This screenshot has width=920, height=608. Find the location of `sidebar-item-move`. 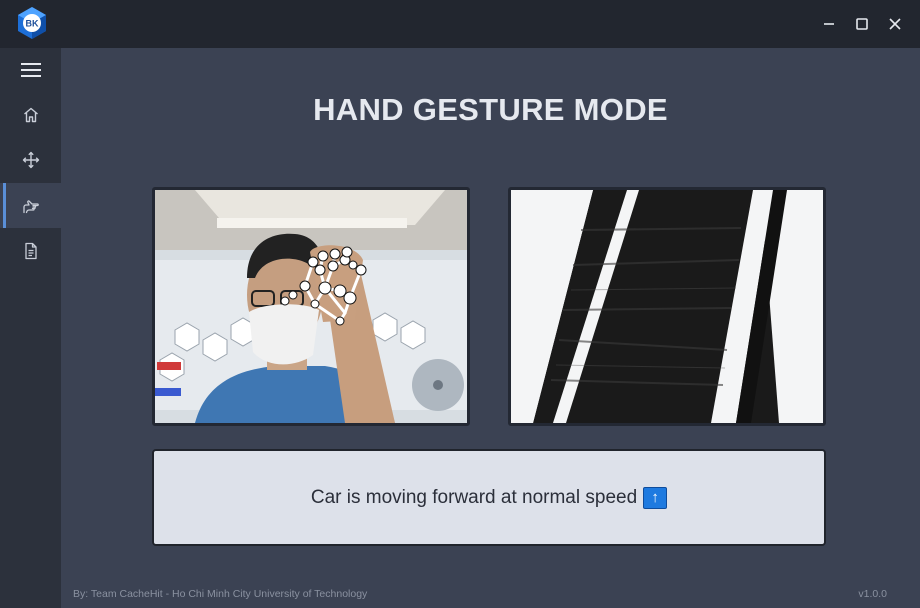

sidebar-item-move is located at coordinates (30, 159).